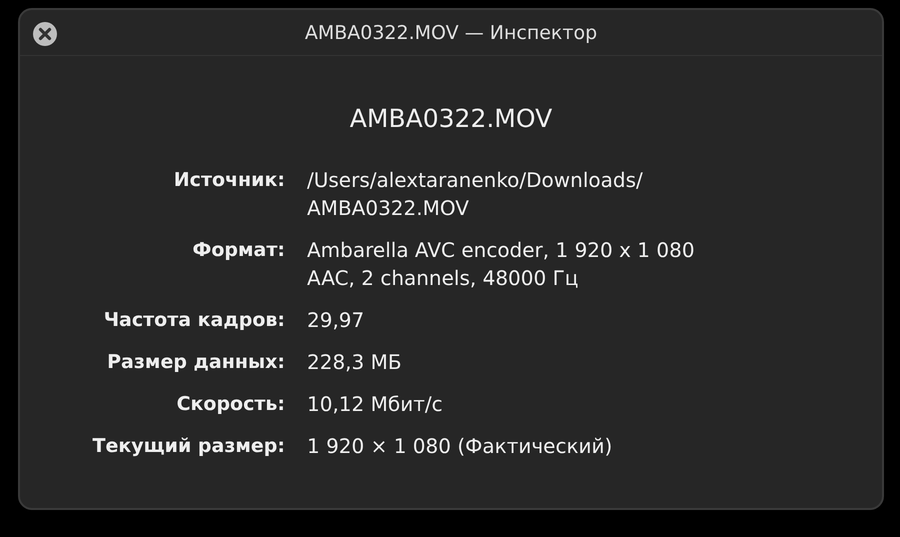 Image resolution: width=900 pixels, height=537 pixels. What do you see at coordinates (335, 320) in the screenshot?
I see `property-value: 29,97` at bounding box center [335, 320].